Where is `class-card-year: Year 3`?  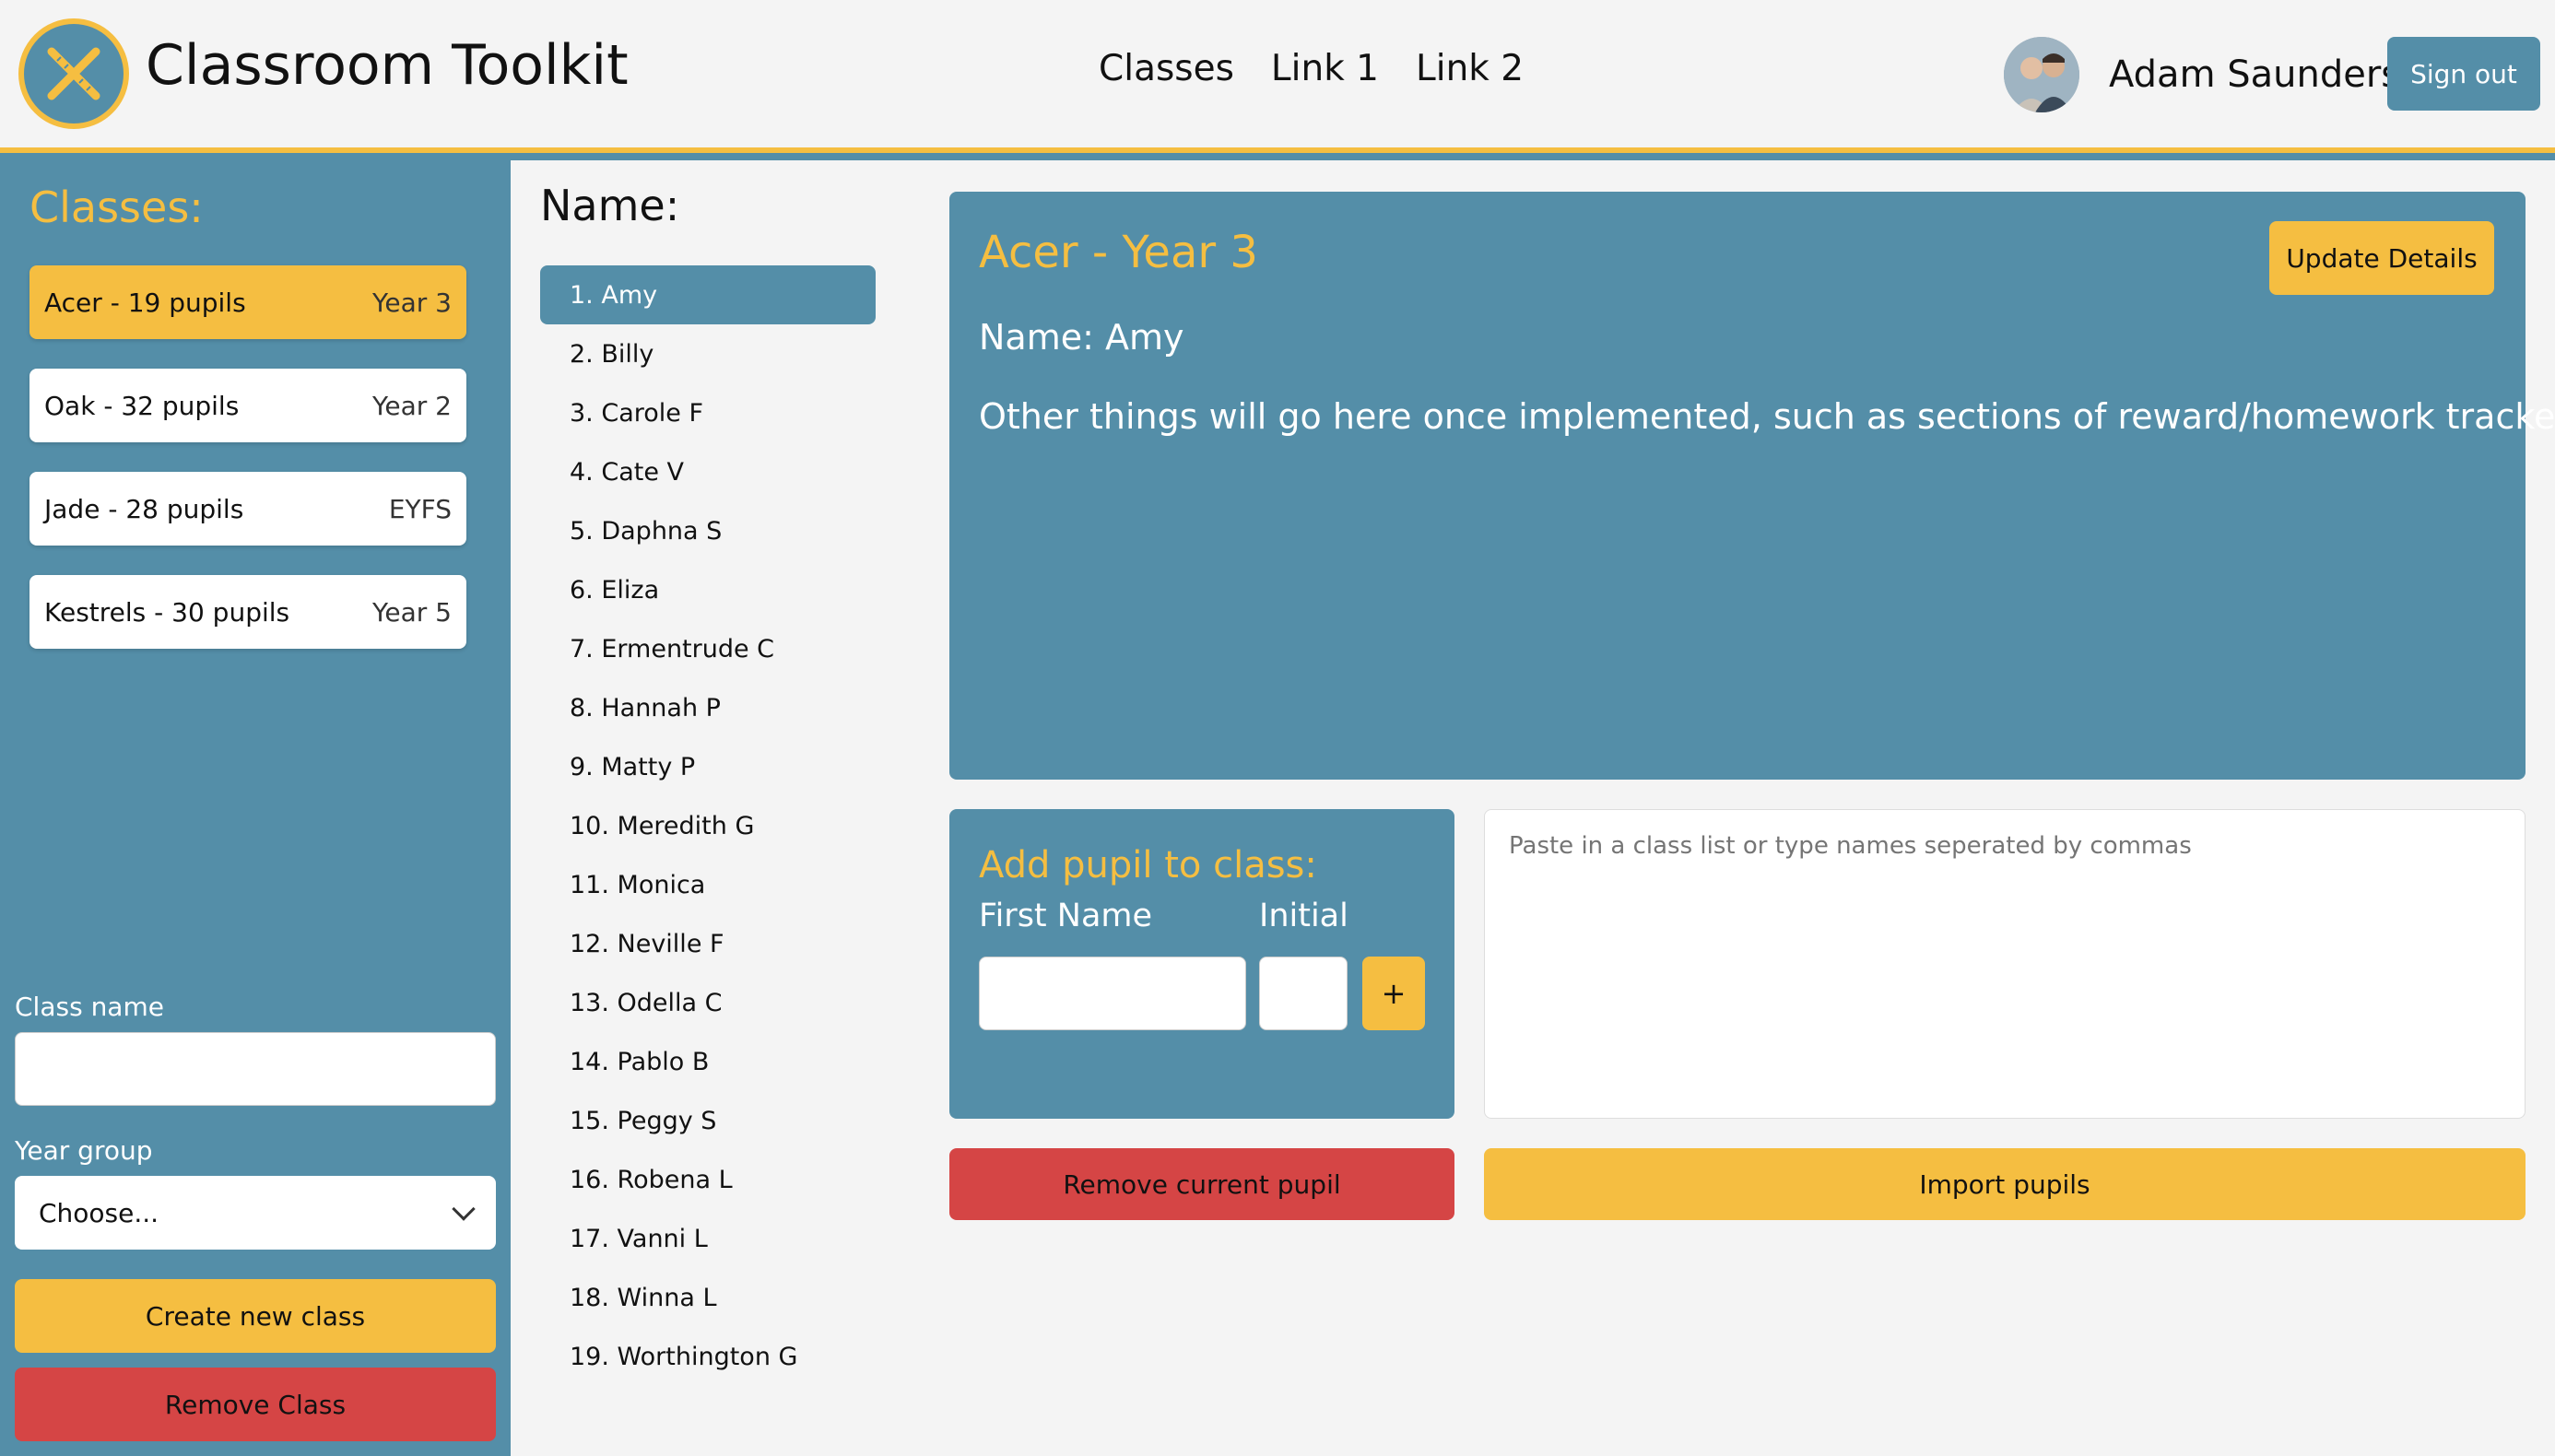 class-card-year: Year 3 is located at coordinates (412, 302).